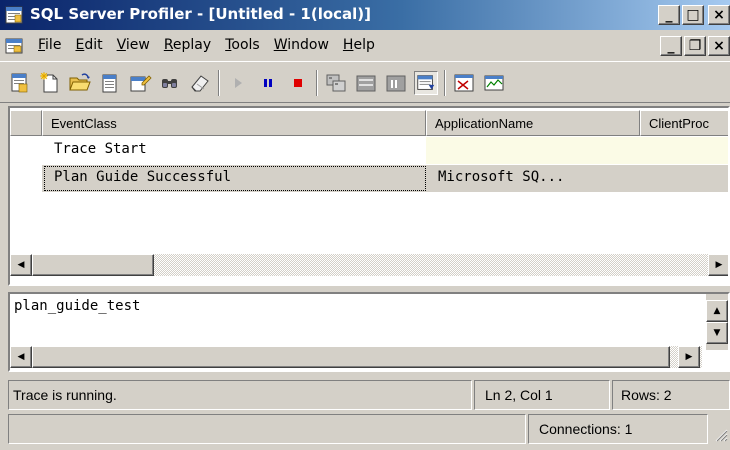 The width and height of the screenshot is (730, 450). What do you see at coordinates (234, 123) in the screenshot?
I see `column-header-eventclass: EventClass` at bounding box center [234, 123].